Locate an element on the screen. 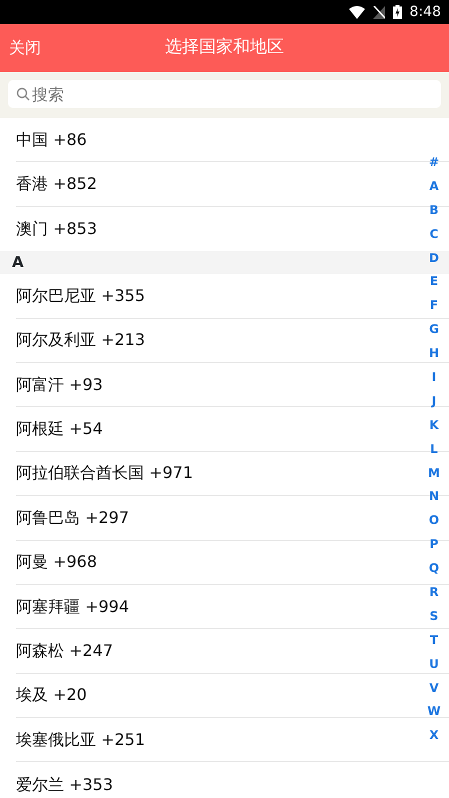 The width and height of the screenshot is (449, 798). no-signal-icon is located at coordinates (378, 12).